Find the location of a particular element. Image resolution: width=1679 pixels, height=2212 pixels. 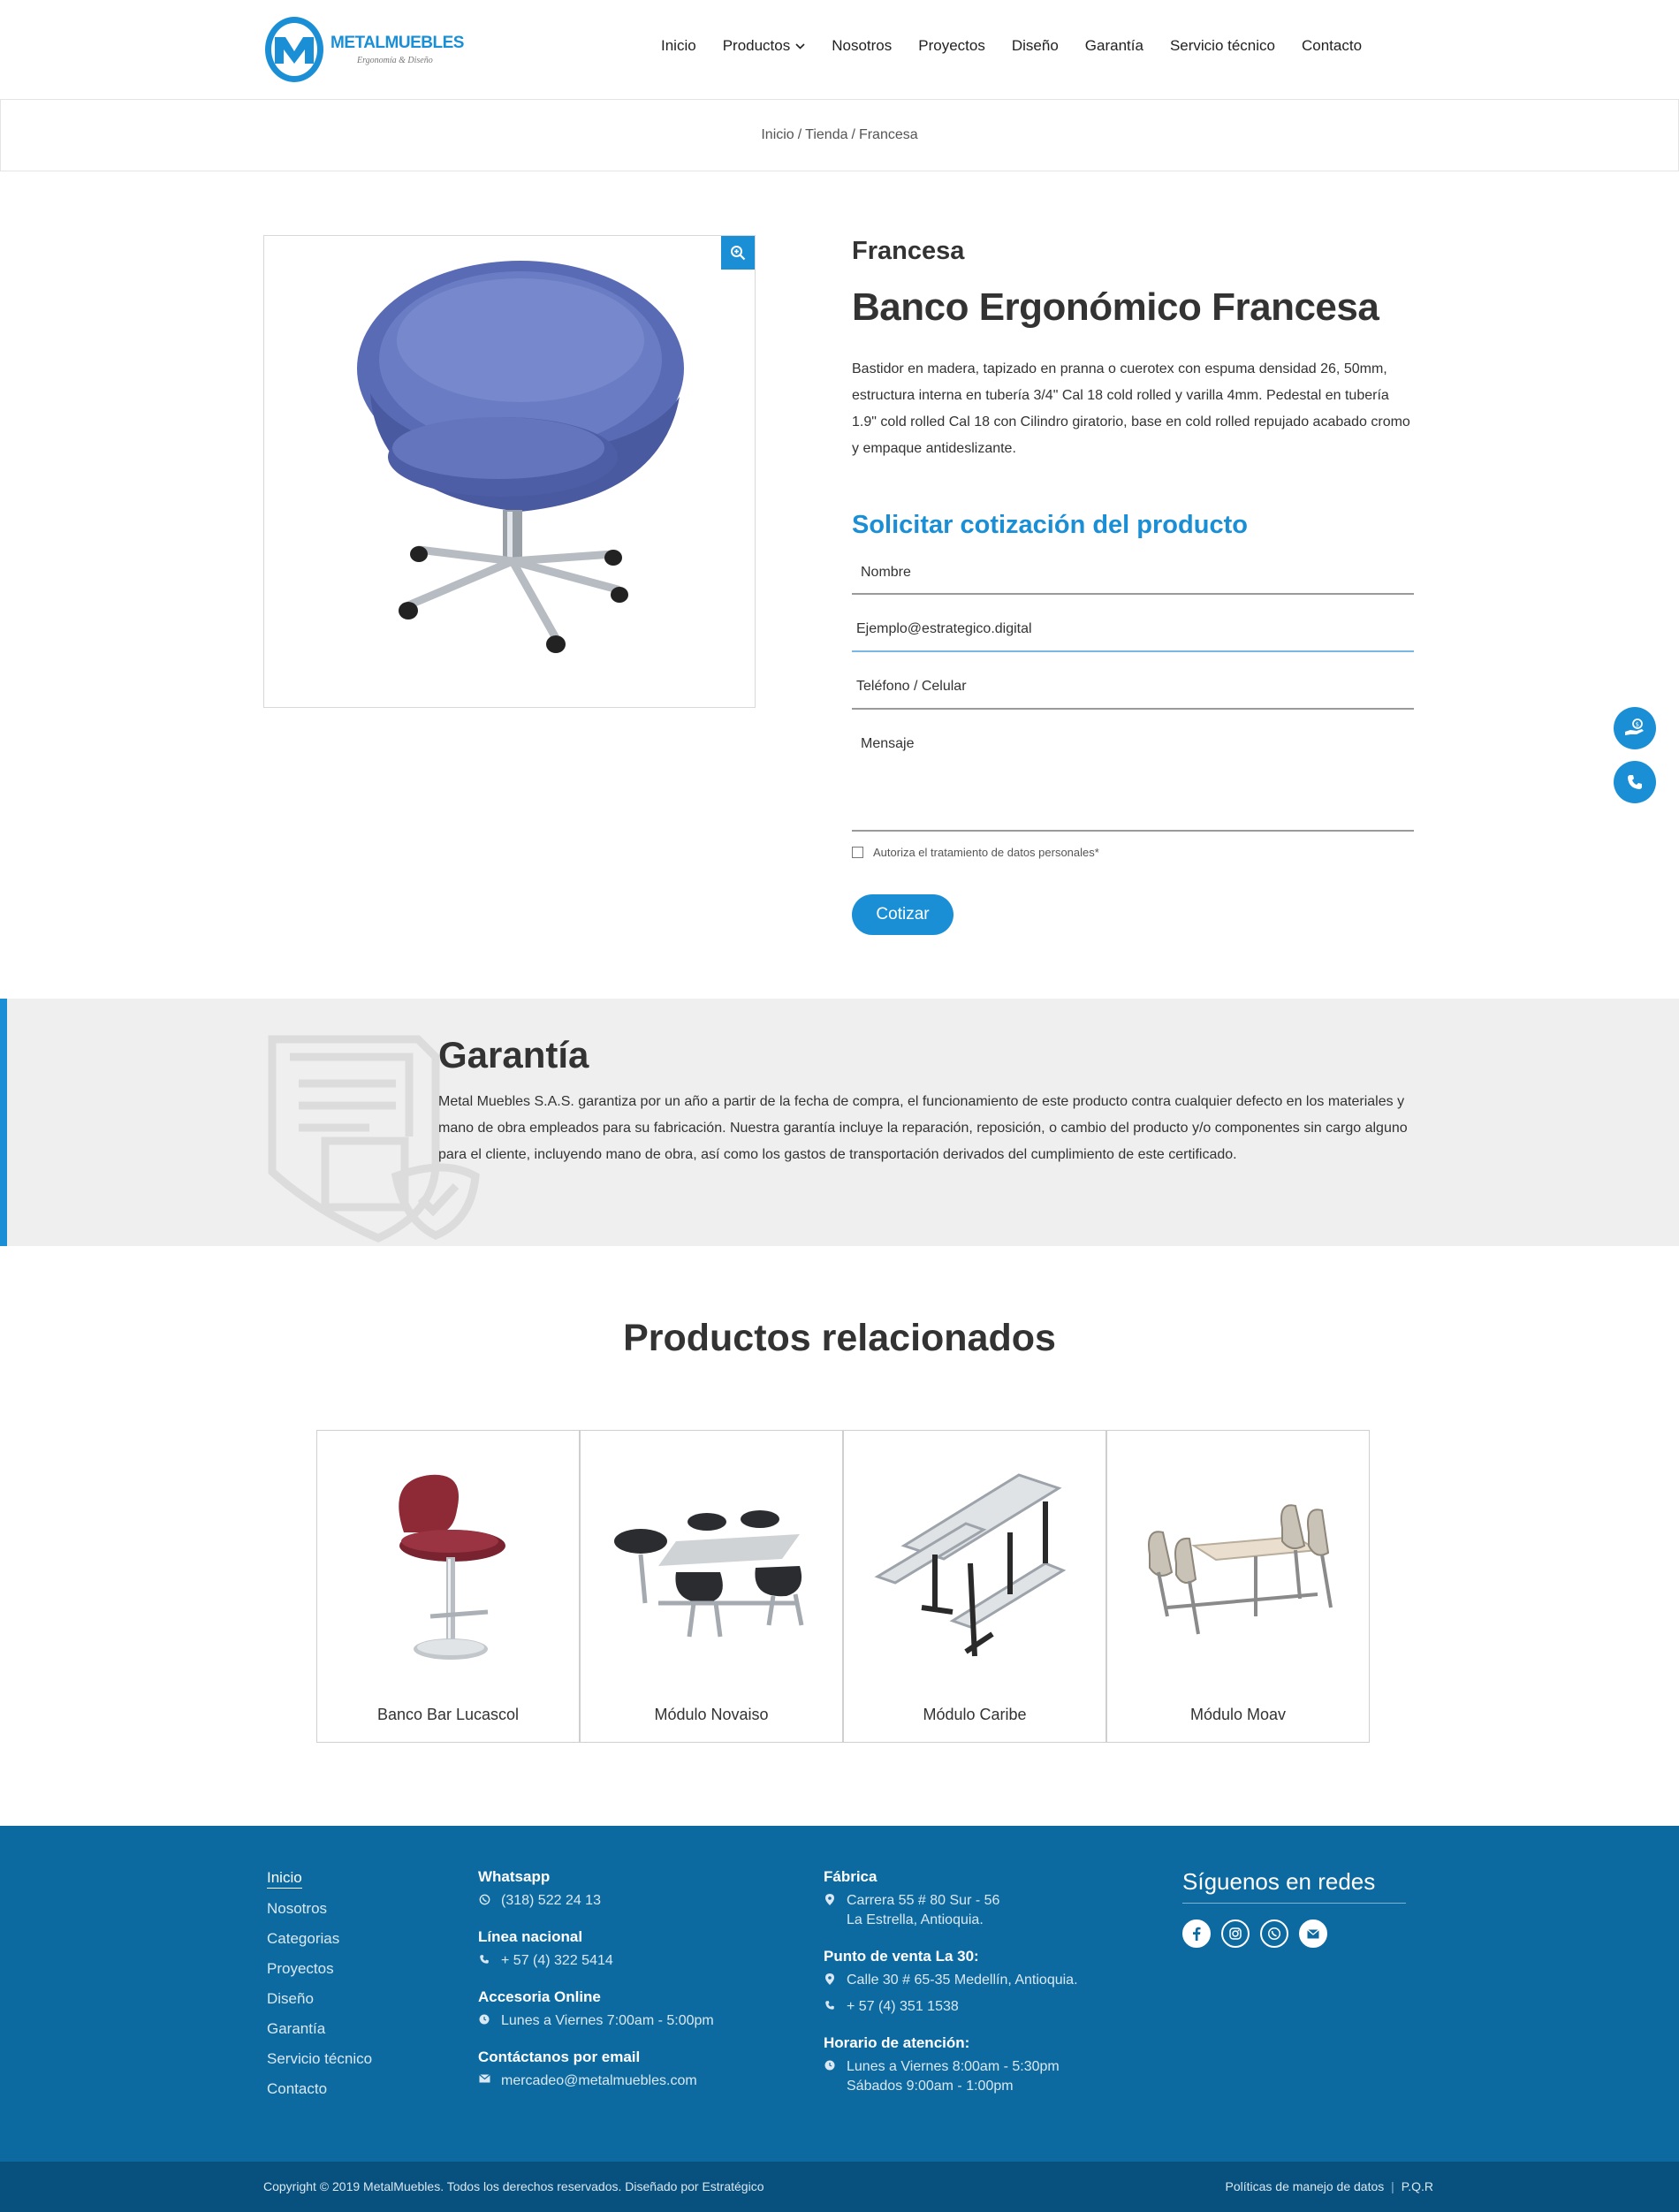

breadcrumb-home: Inicio is located at coordinates (777, 135).